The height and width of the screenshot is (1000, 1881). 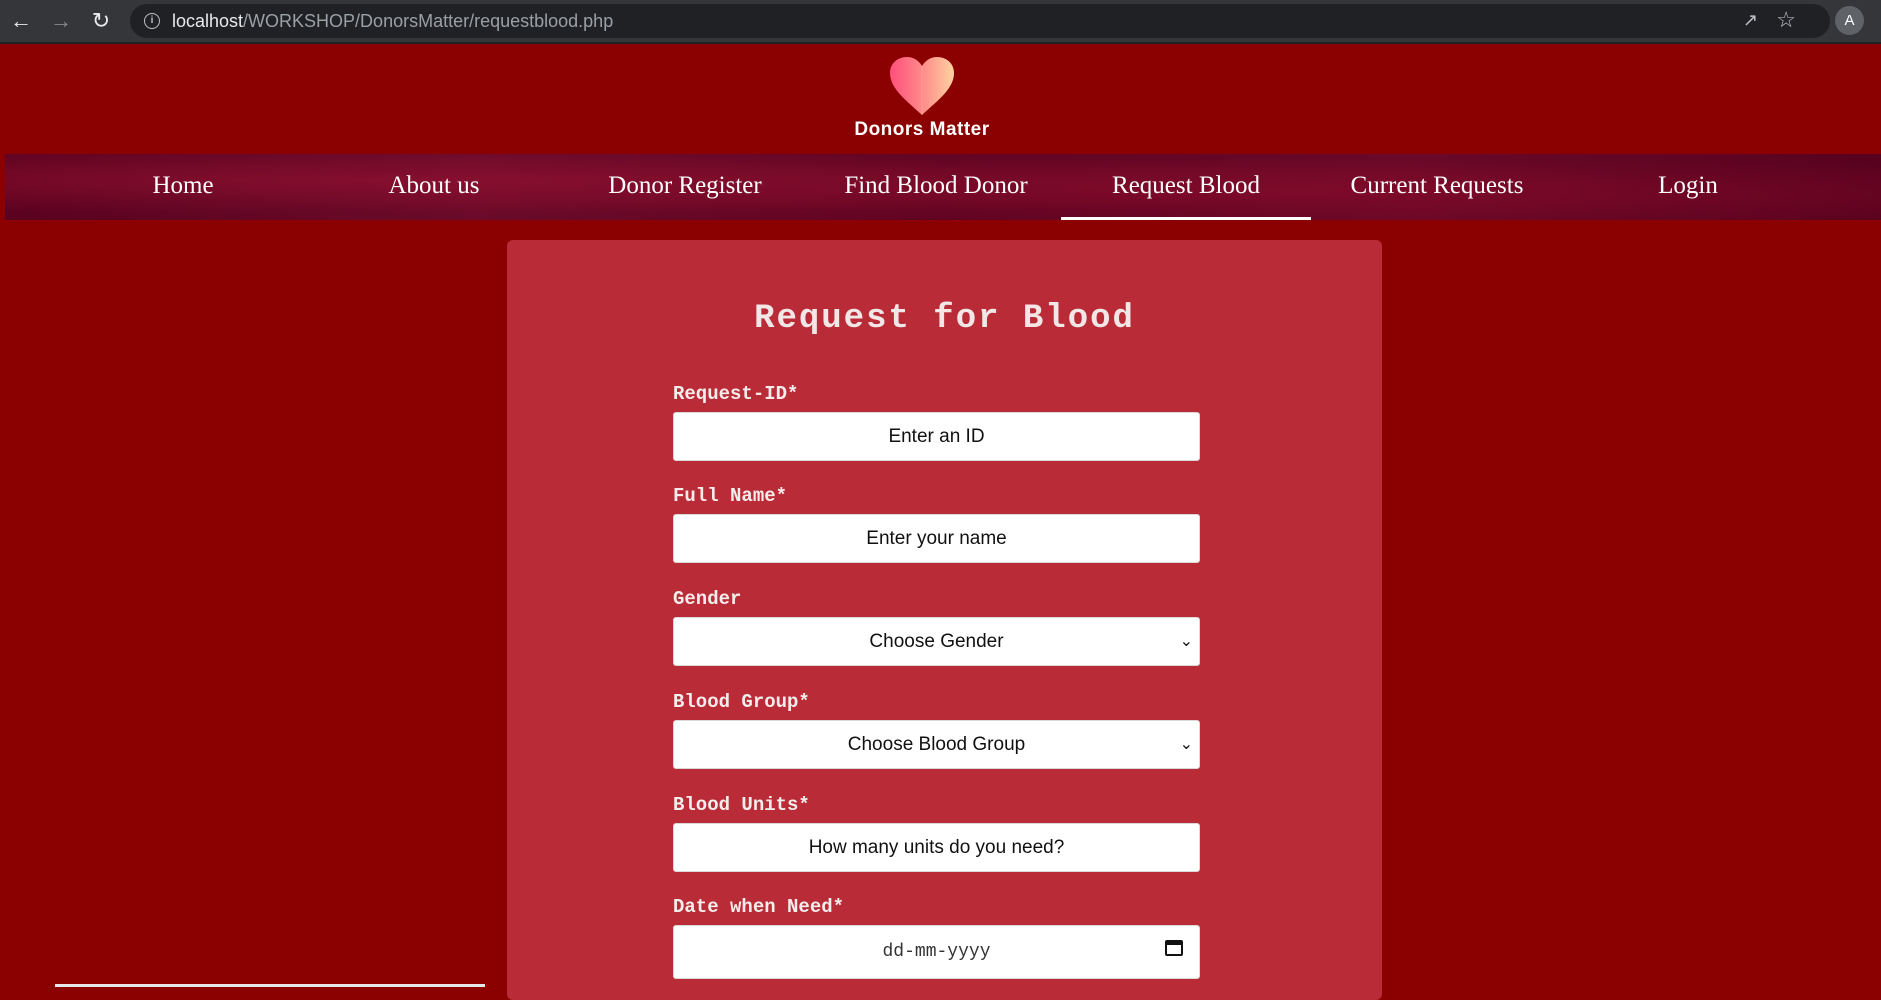 I want to click on star-icon: ☆, so click(x=1786, y=20).